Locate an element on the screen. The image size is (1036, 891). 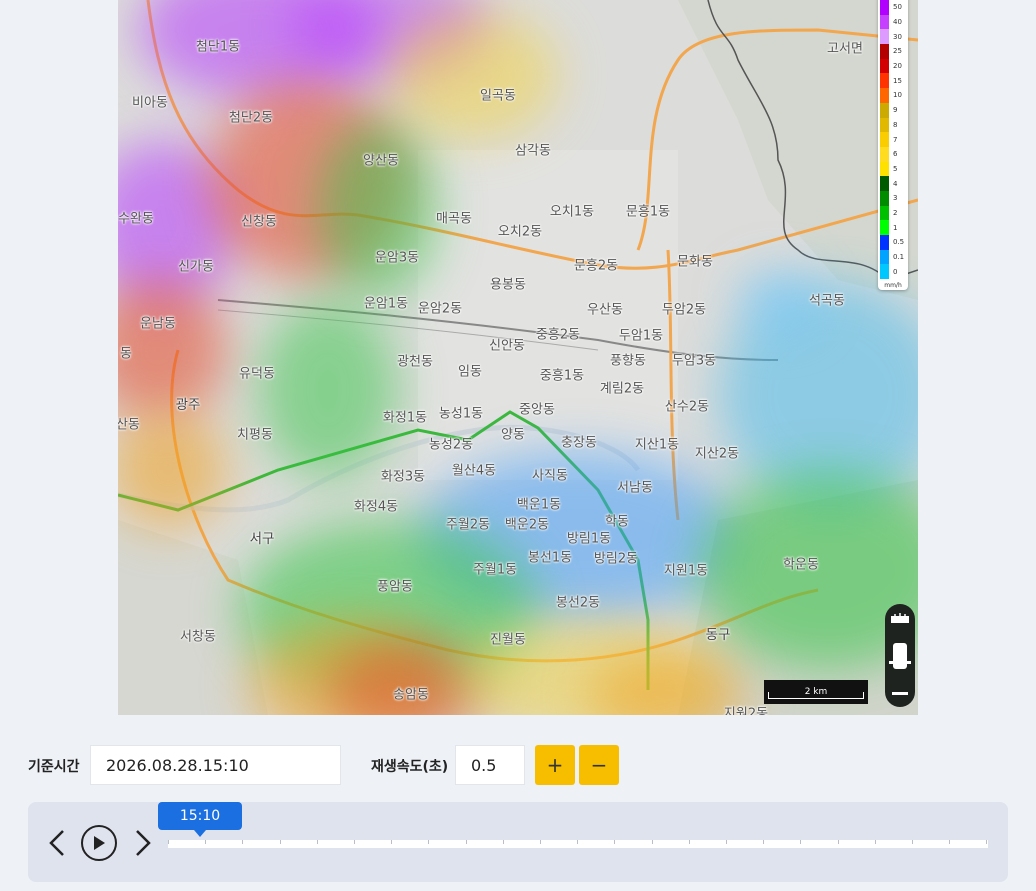
legend-row: 2 is located at coordinates (893, 213).